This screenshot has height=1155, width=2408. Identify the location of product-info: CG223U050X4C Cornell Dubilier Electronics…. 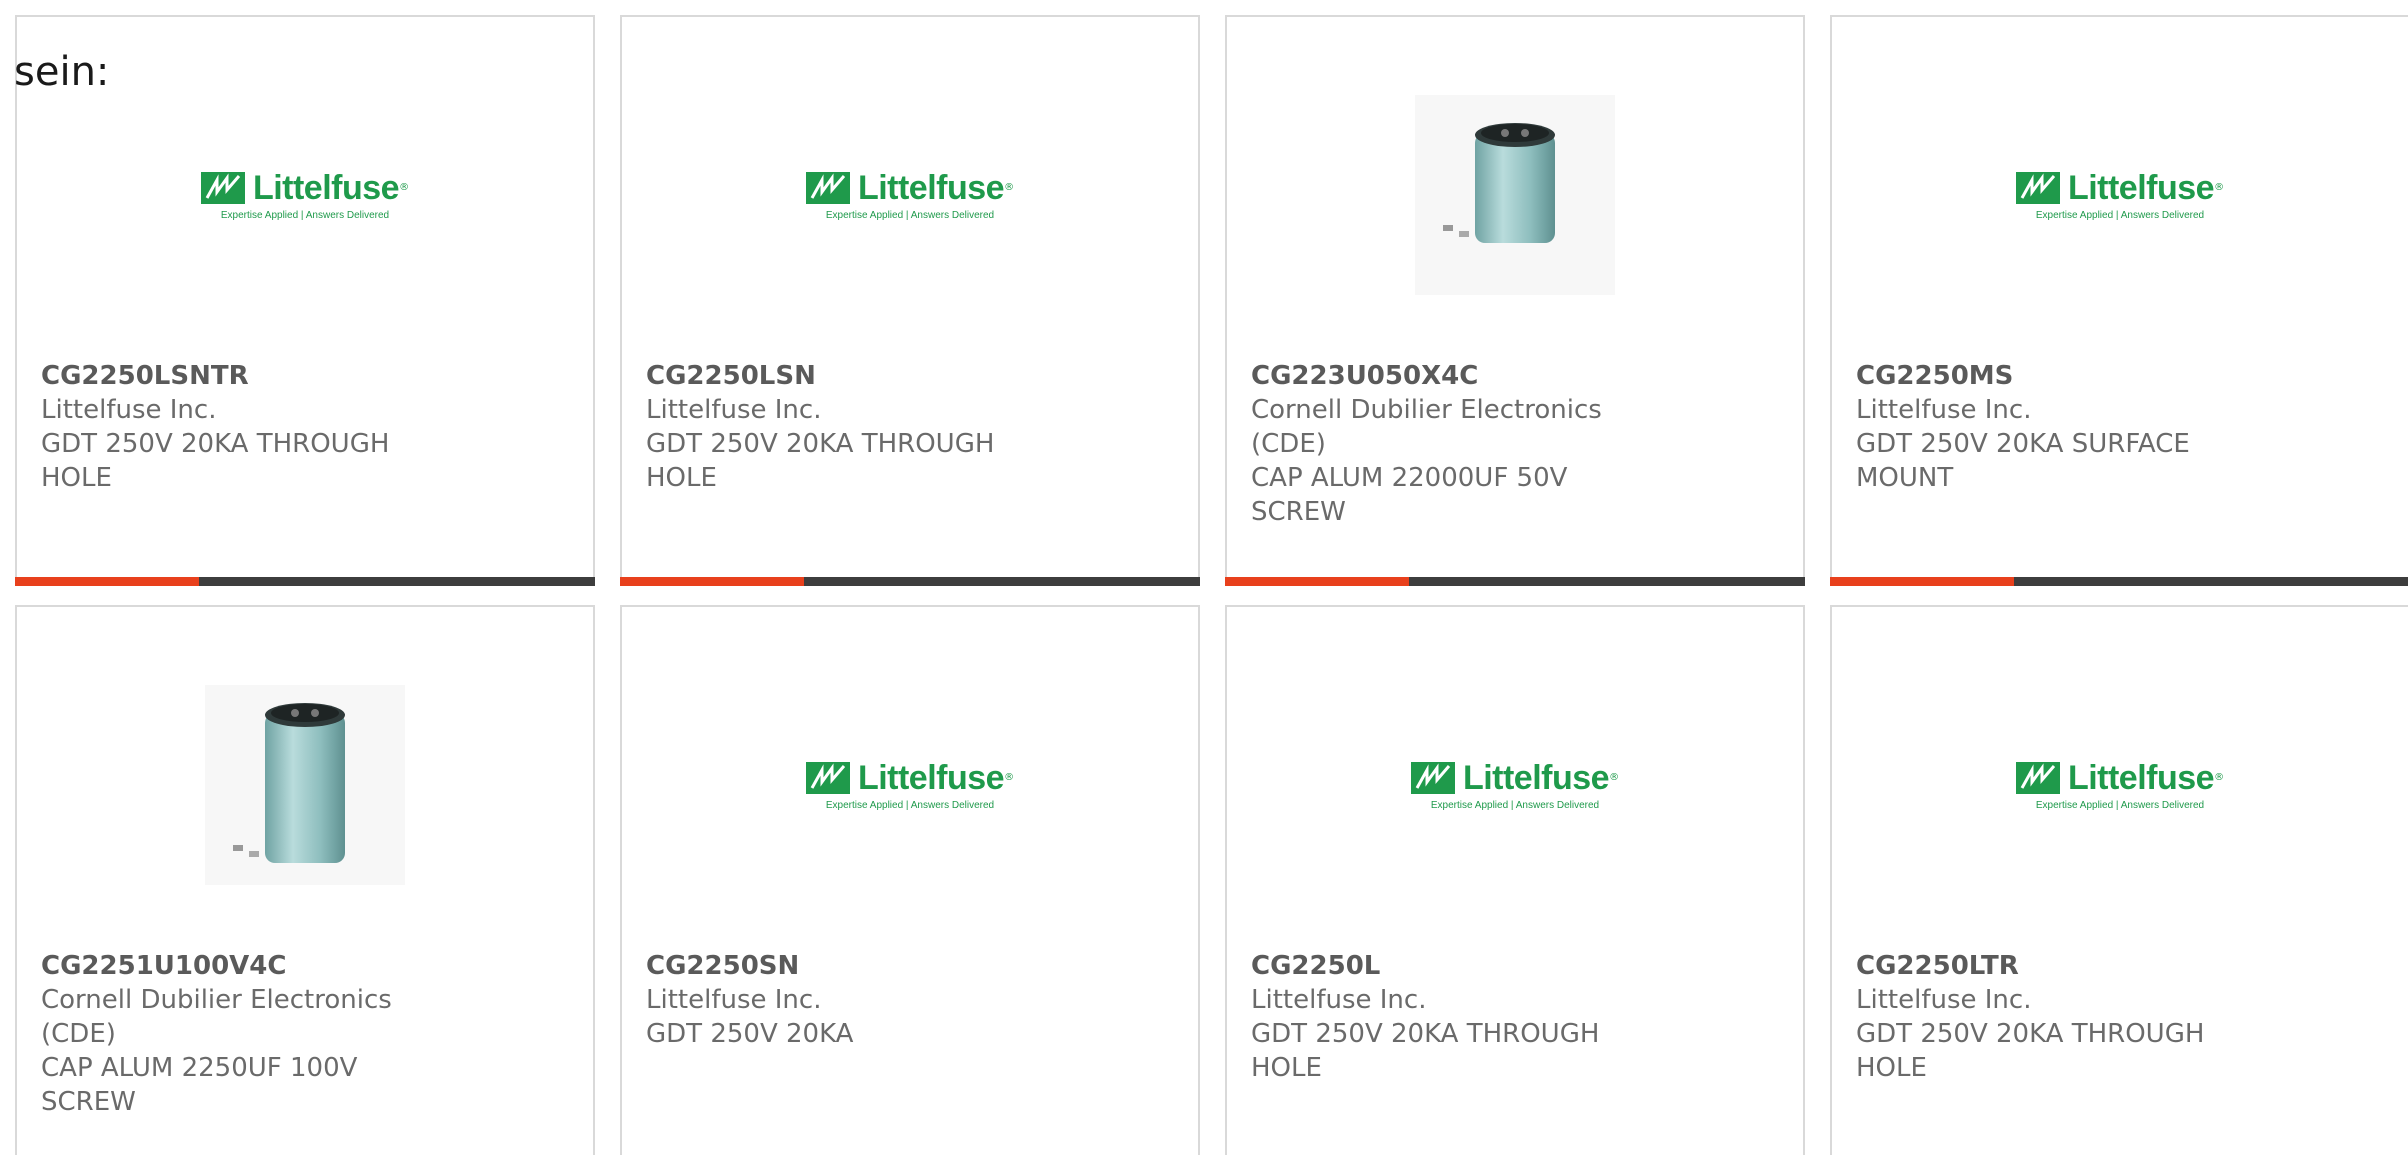
(1515, 444).